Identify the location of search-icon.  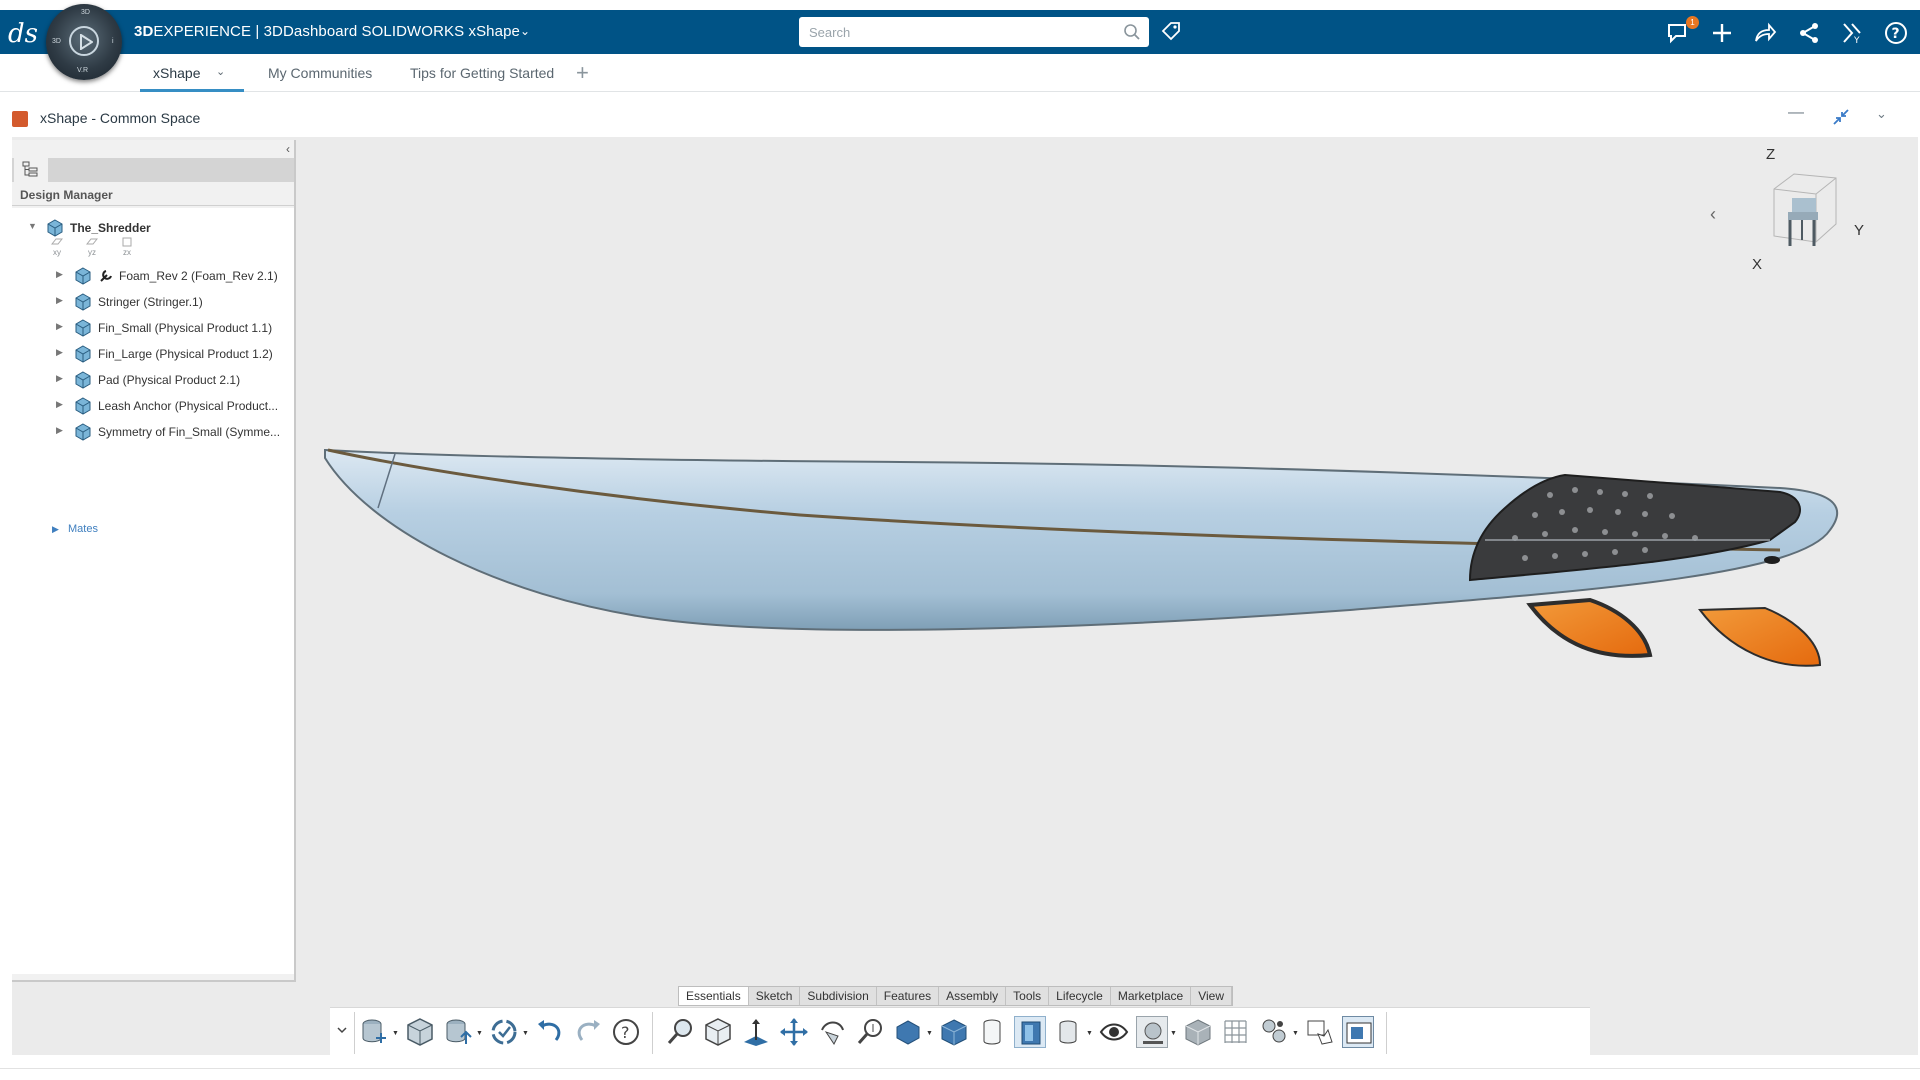
(1132, 32).